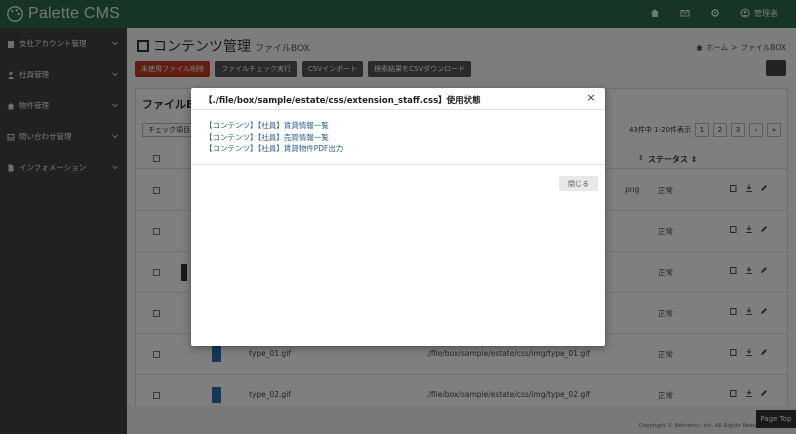 The width and height of the screenshot is (796, 434). What do you see at coordinates (591, 97) in the screenshot?
I see `close-icon: ×` at bounding box center [591, 97].